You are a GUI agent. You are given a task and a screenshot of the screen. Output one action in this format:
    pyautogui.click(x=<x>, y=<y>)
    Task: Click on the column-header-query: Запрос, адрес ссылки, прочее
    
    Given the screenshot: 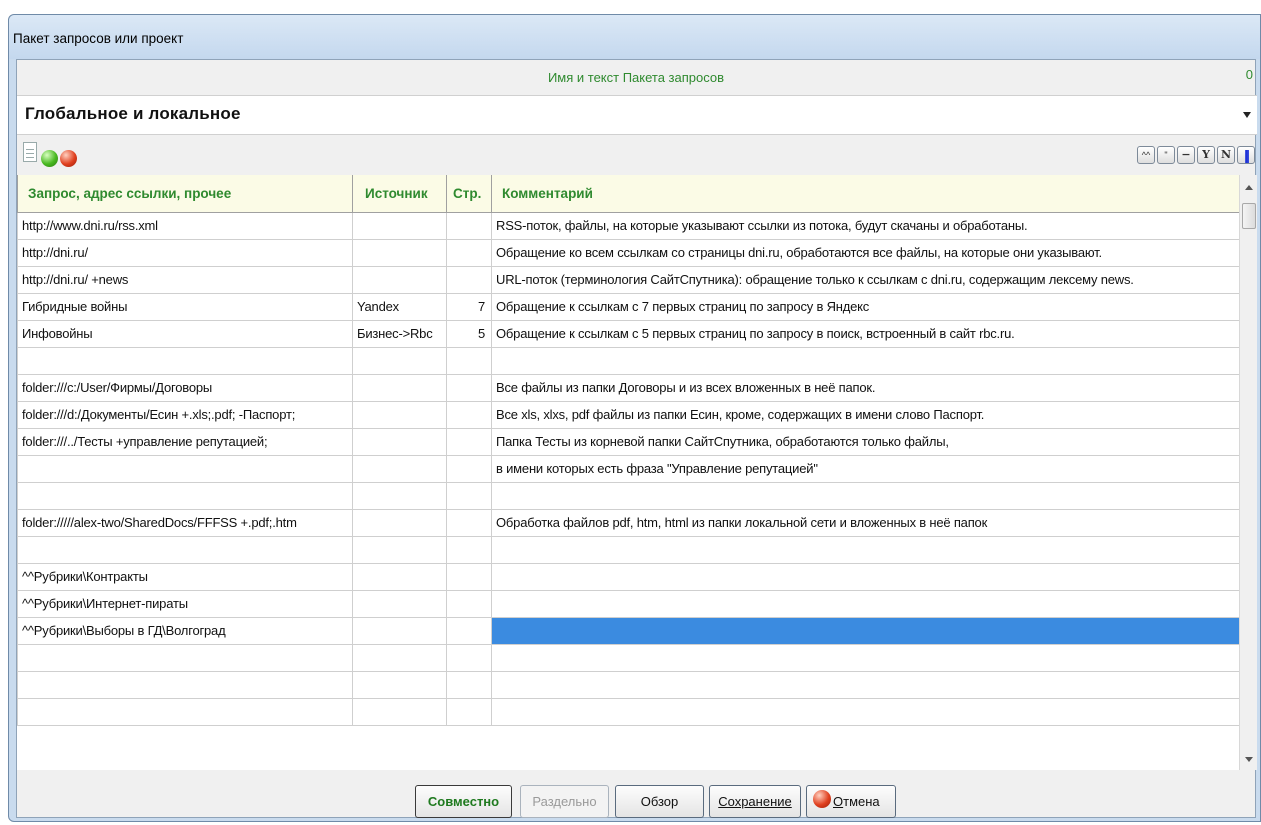 What is the action you would take?
    pyautogui.click(x=185, y=194)
    